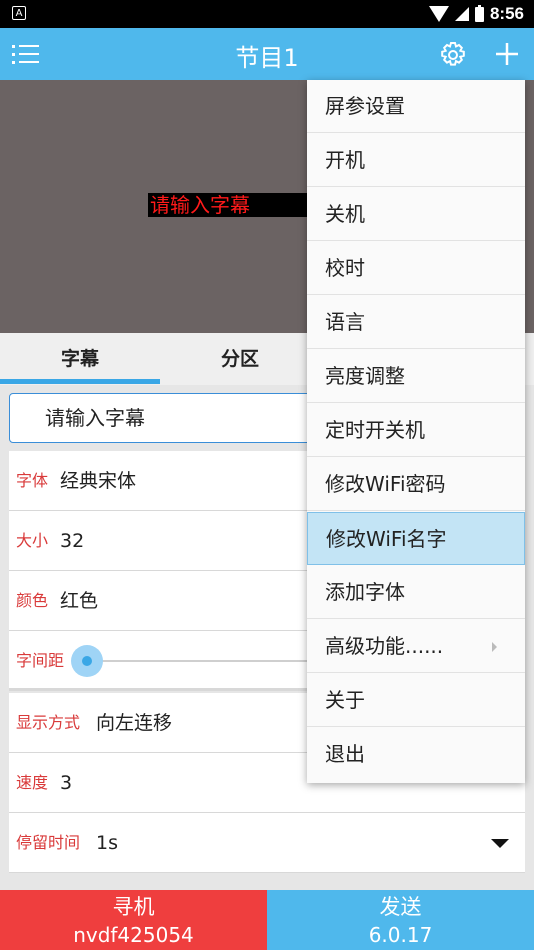 The height and width of the screenshot is (950, 534). What do you see at coordinates (72, 541) in the screenshot?
I see `size-value: 32` at bounding box center [72, 541].